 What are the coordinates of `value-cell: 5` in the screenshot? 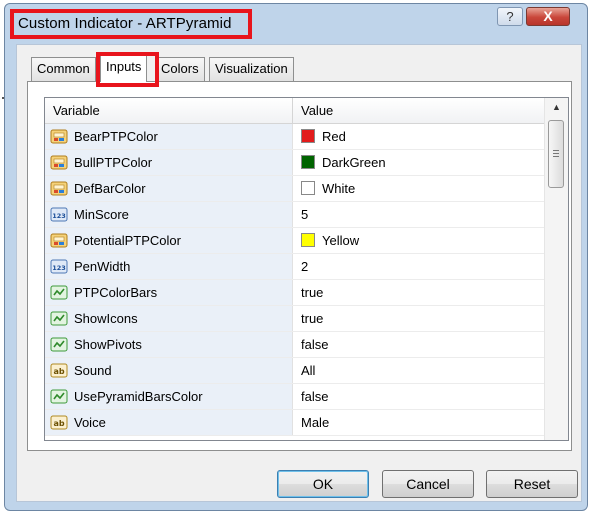 It's located at (304, 214).